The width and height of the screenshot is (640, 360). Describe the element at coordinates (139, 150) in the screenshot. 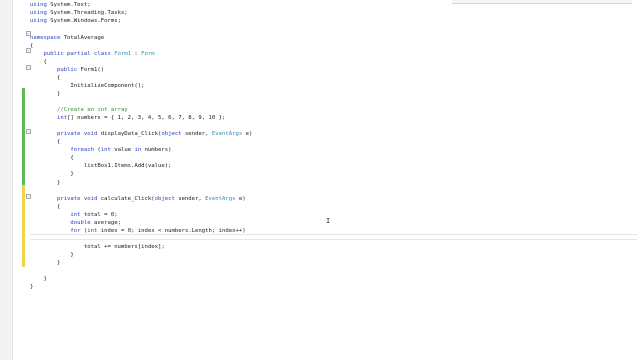

I see `code-token: in` at that location.